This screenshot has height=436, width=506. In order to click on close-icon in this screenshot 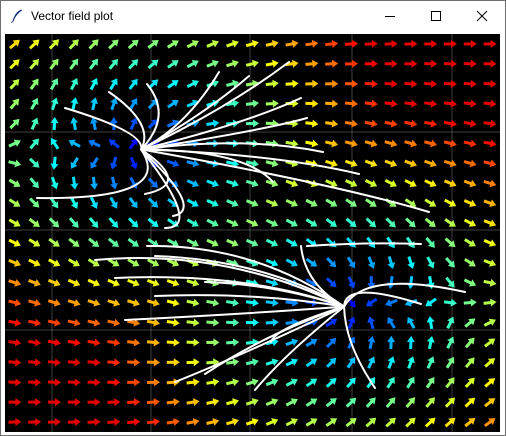, I will do `click(482, 16)`.